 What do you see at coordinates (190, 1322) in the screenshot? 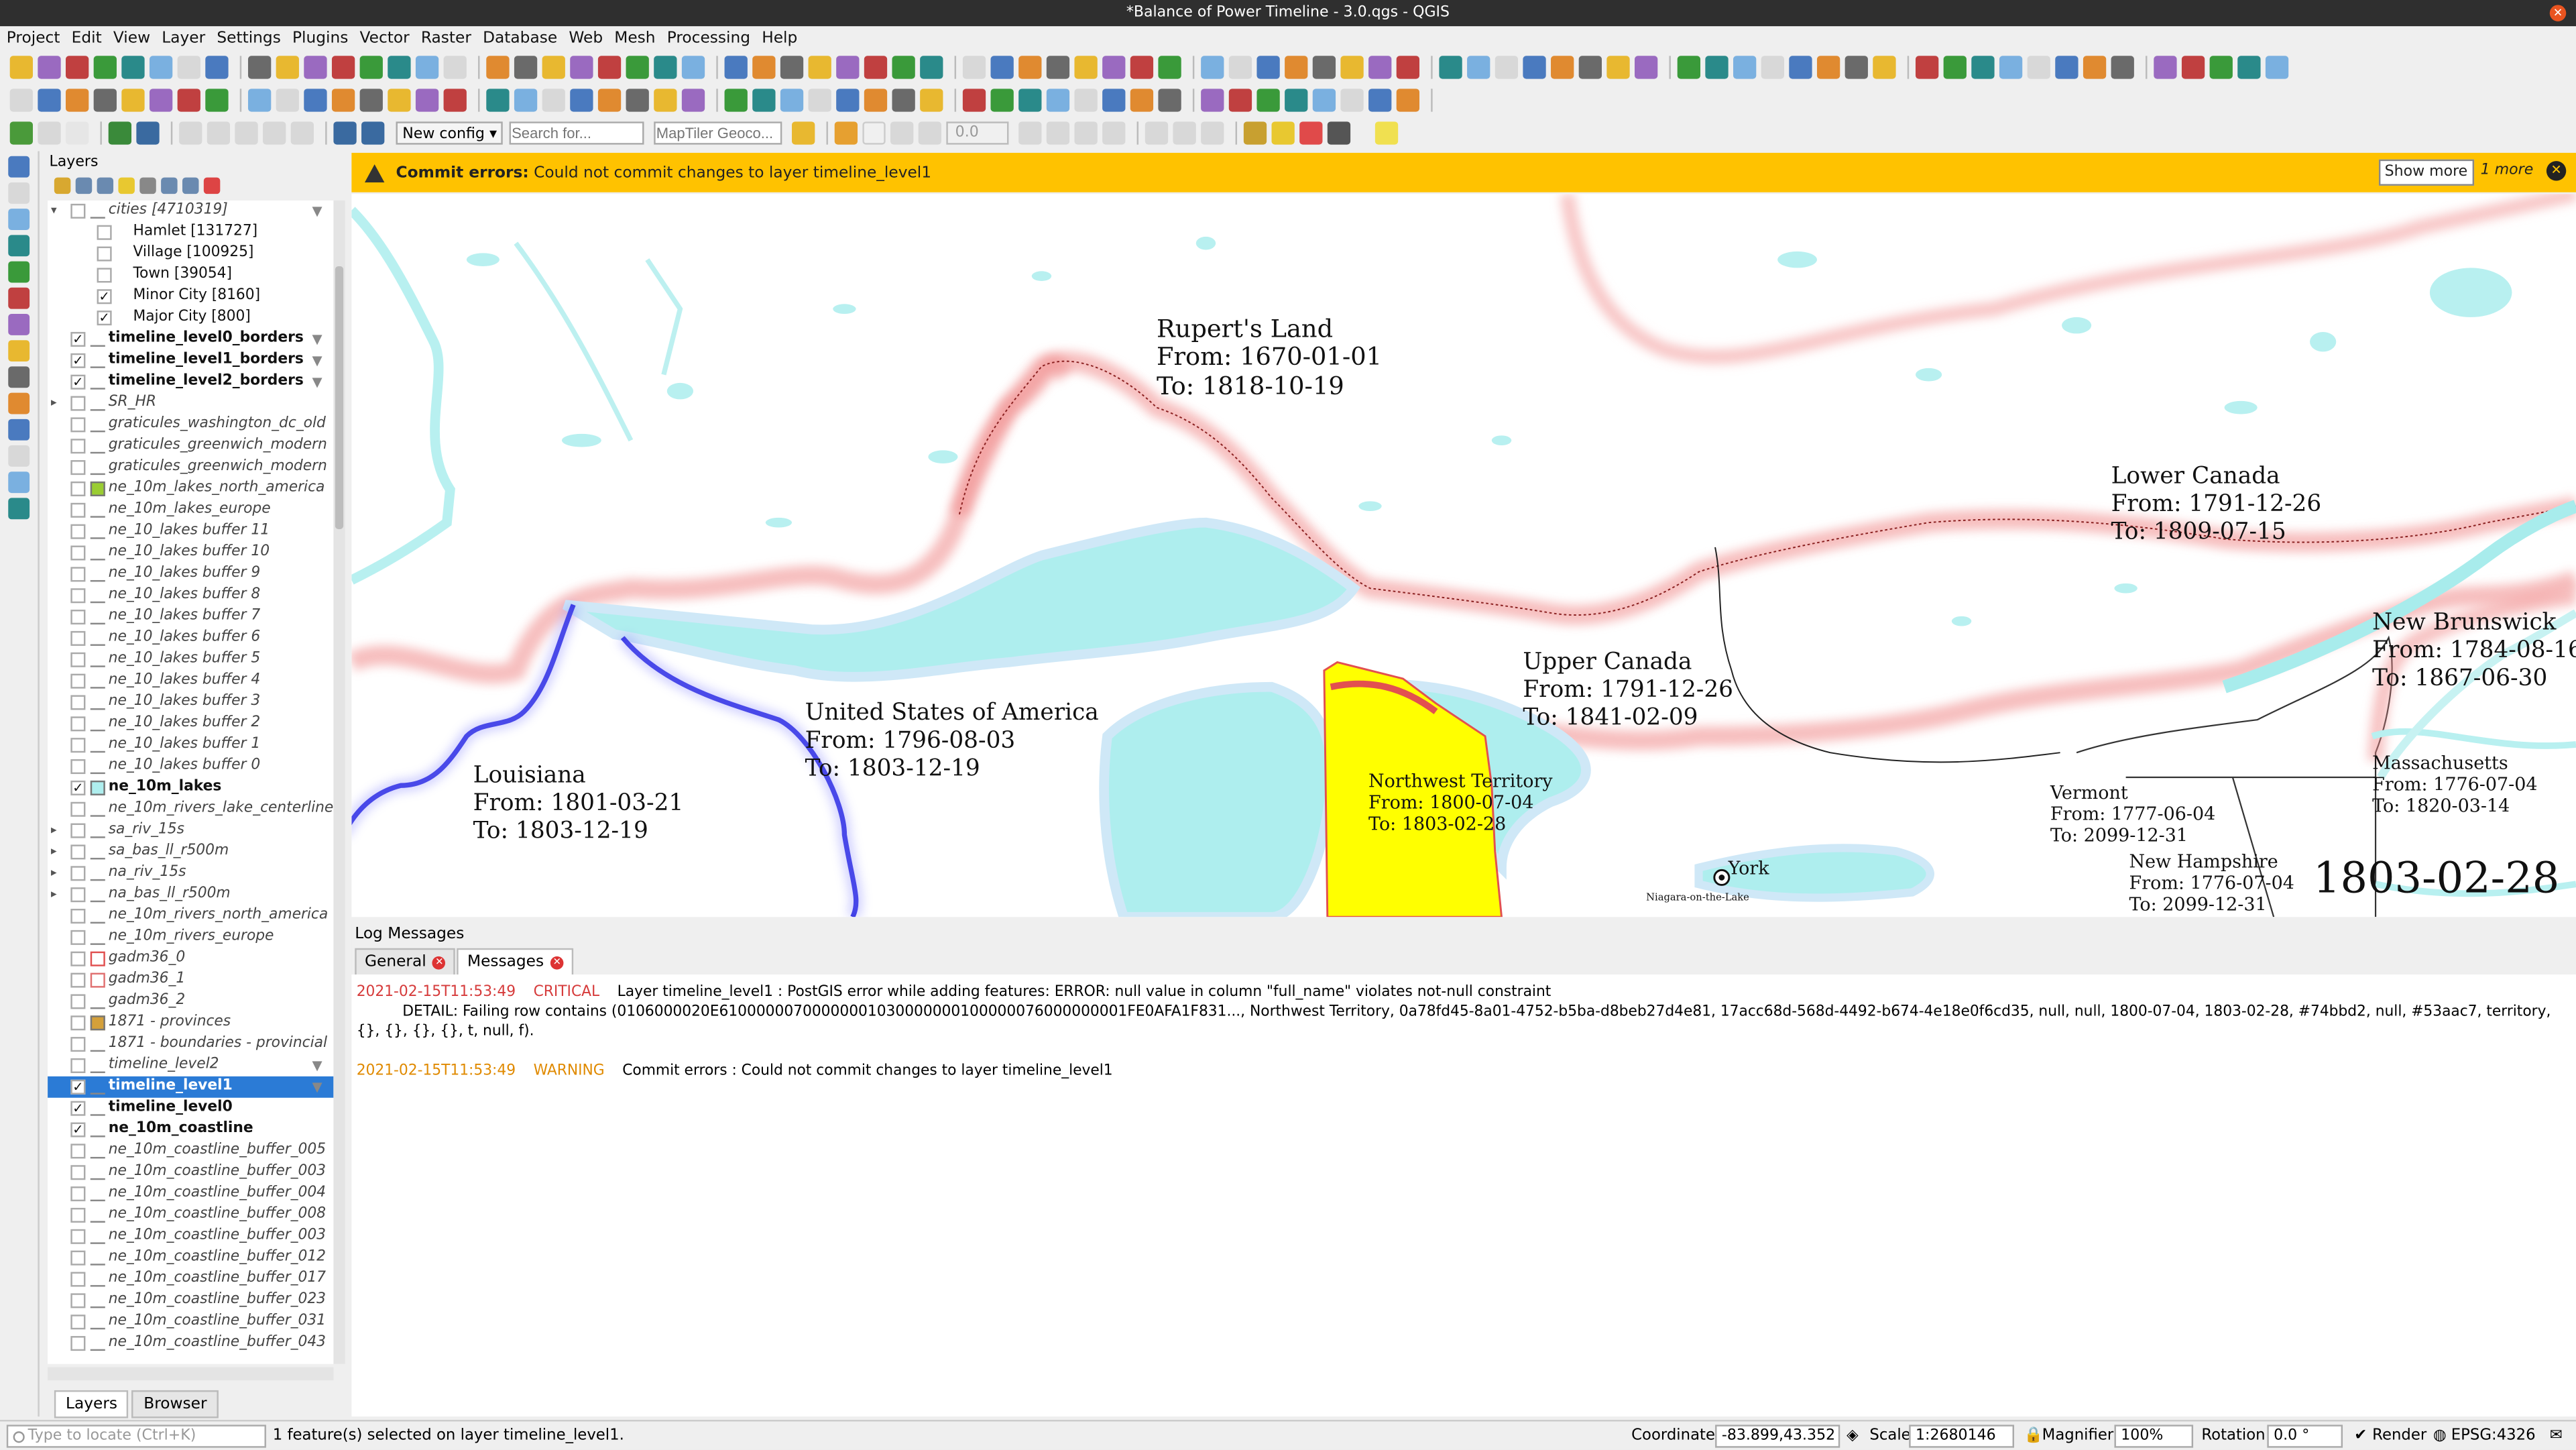
I see `layer-row: ne_10m_coastline_buffer_031` at bounding box center [190, 1322].